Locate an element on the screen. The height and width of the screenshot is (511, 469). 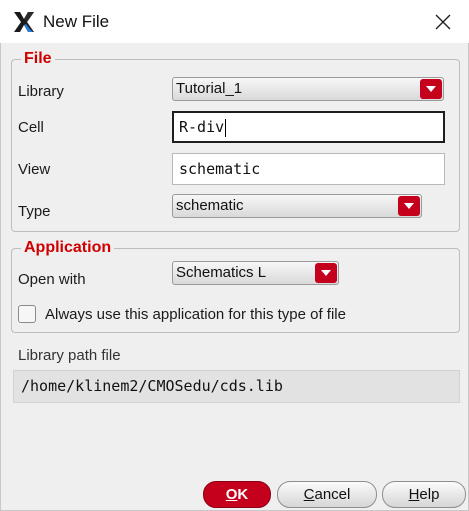
cell-field: R-div is located at coordinates (308, 127).